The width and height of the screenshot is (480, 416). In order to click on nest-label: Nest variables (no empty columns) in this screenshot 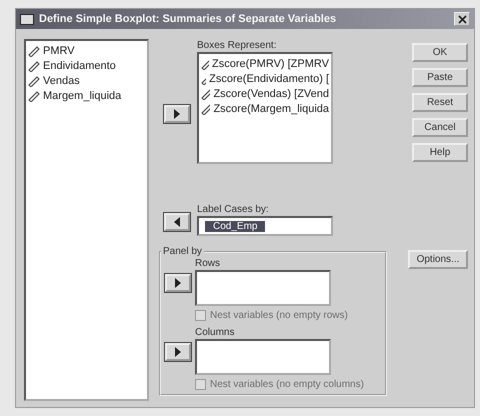, I will do `click(287, 384)`.